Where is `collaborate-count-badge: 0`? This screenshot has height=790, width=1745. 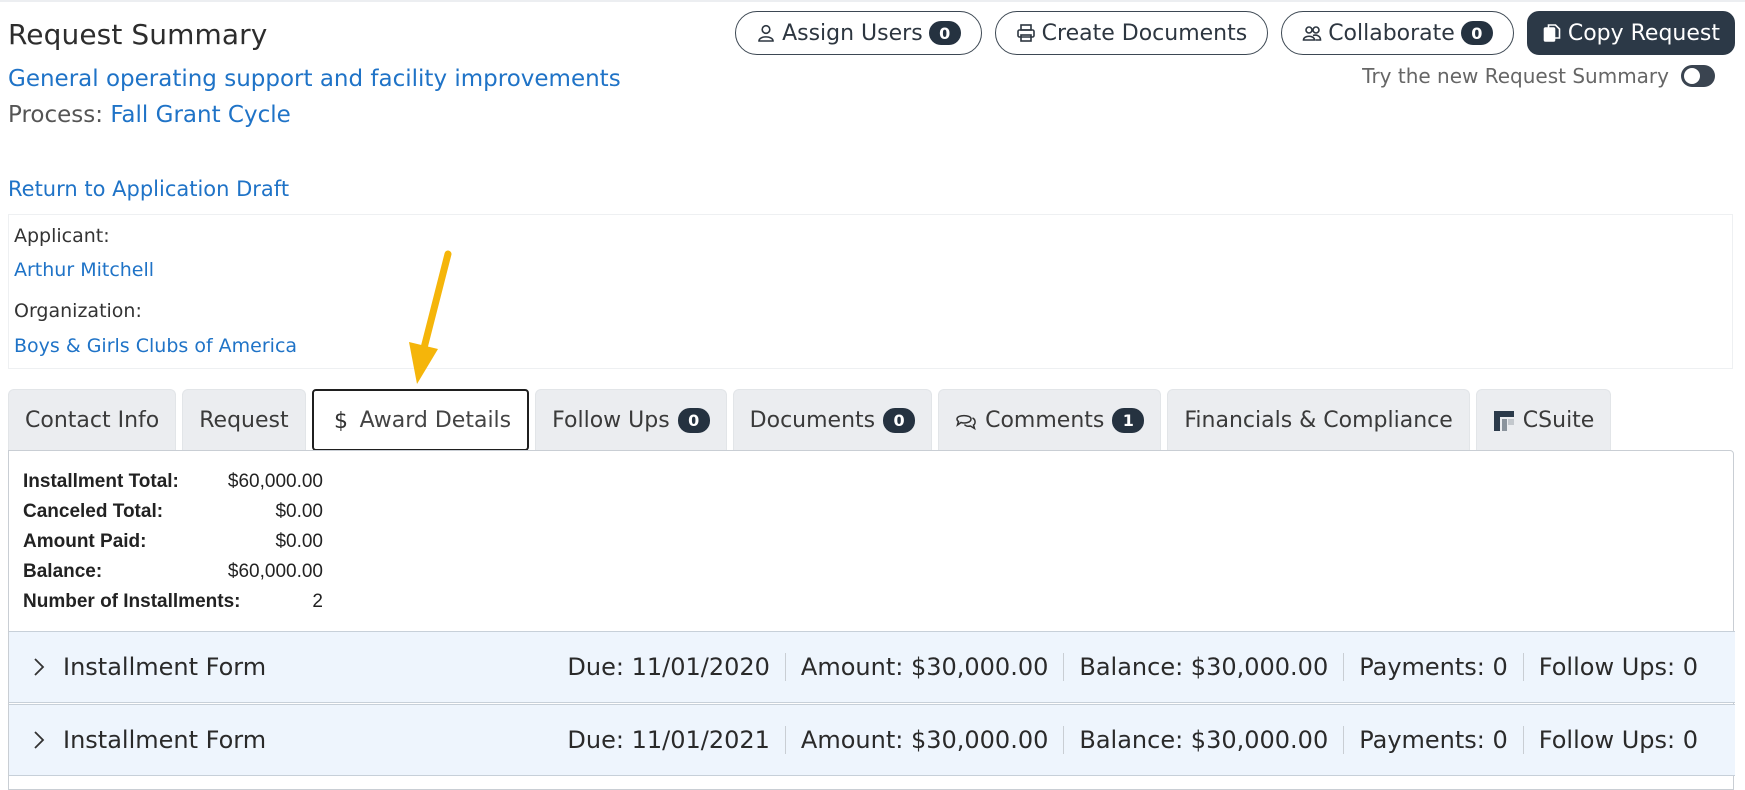 collaborate-count-badge: 0 is located at coordinates (1476, 33).